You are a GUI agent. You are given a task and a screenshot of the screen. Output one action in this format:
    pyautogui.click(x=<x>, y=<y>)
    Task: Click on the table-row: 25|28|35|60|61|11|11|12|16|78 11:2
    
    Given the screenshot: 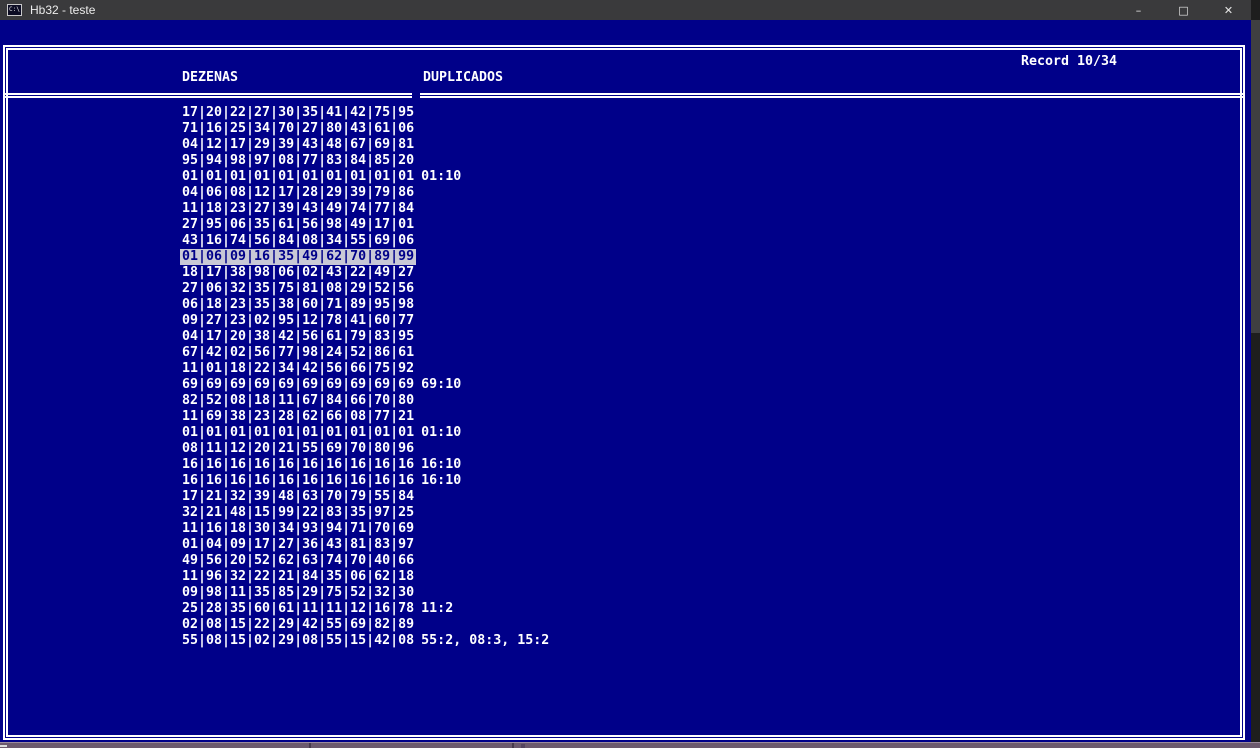 What is the action you would take?
    pyautogui.click(x=365, y=609)
    